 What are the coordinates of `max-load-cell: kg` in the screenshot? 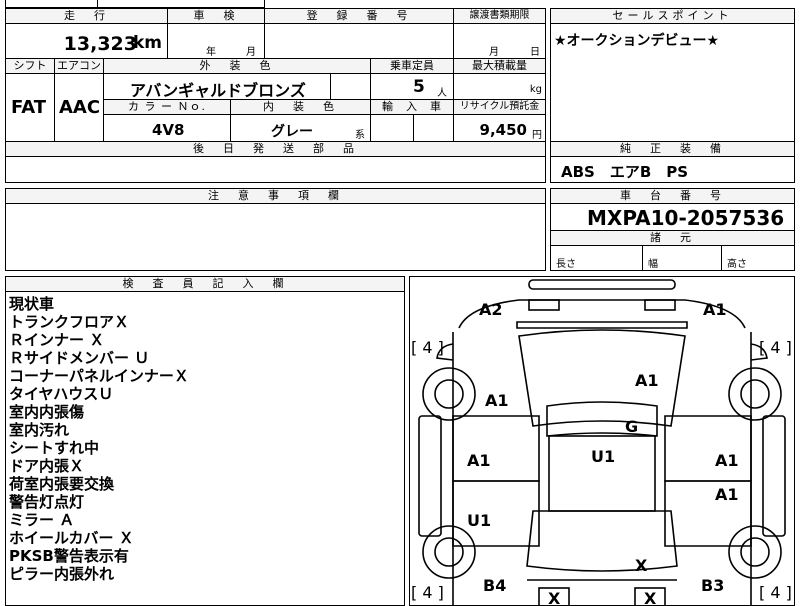 It's located at (499, 86).